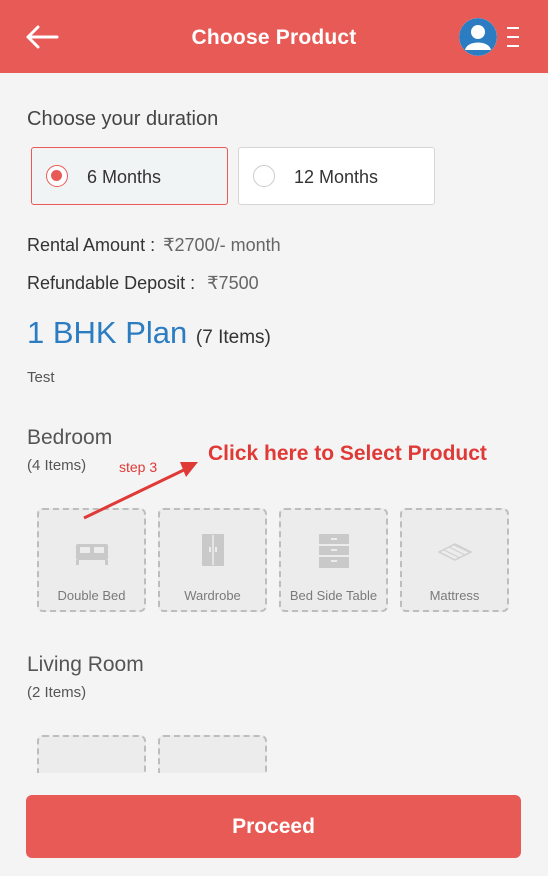 Image resolution: width=548 pixels, height=876 pixels. What do you see at coordinates (57, 176) in the screenshot?
I see `radio-selected-icon` at bounding box center [57, 176].